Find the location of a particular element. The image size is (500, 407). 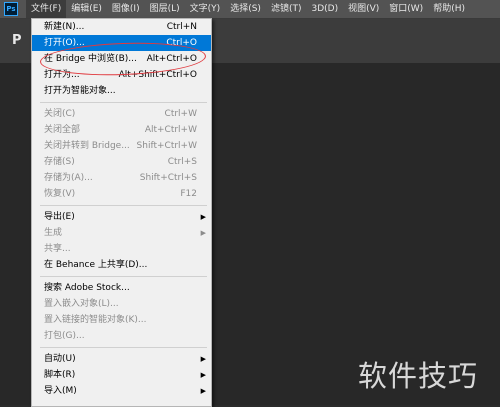

menu-3: 图层(L) is located at coordinates (165, 9).